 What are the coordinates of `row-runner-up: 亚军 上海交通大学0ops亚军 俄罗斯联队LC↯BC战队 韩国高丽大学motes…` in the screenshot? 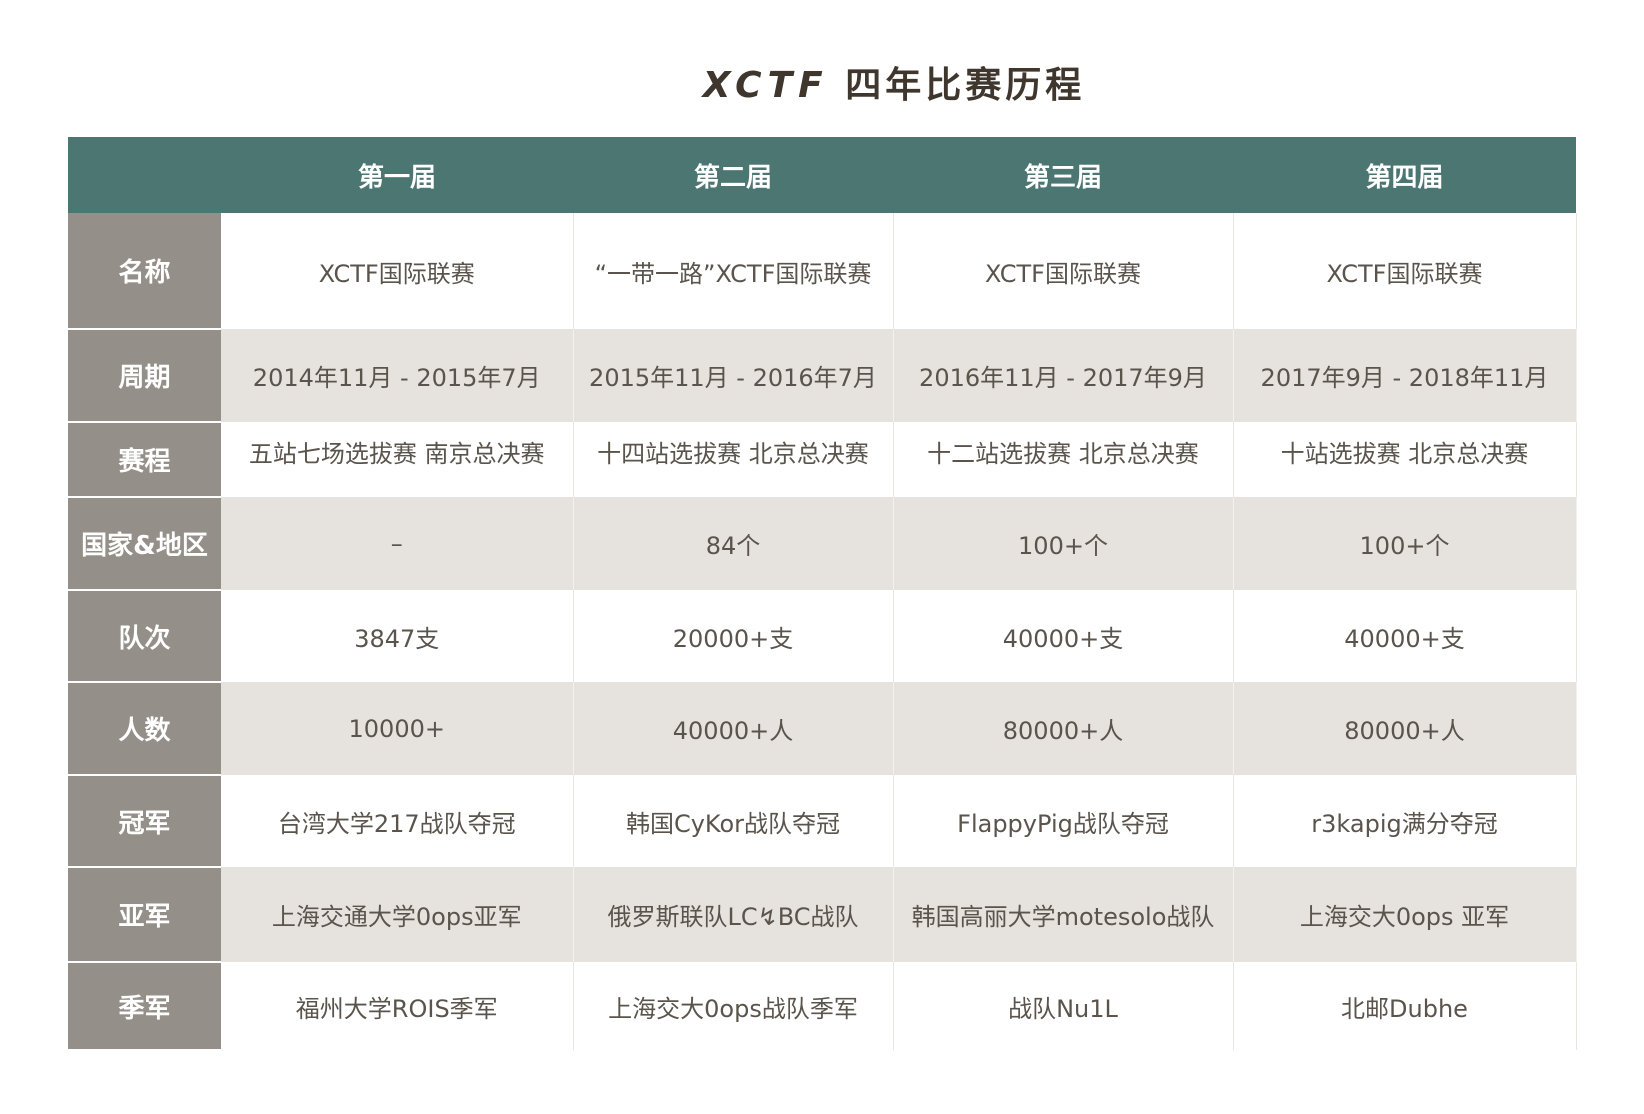 It's located at (822, 915).